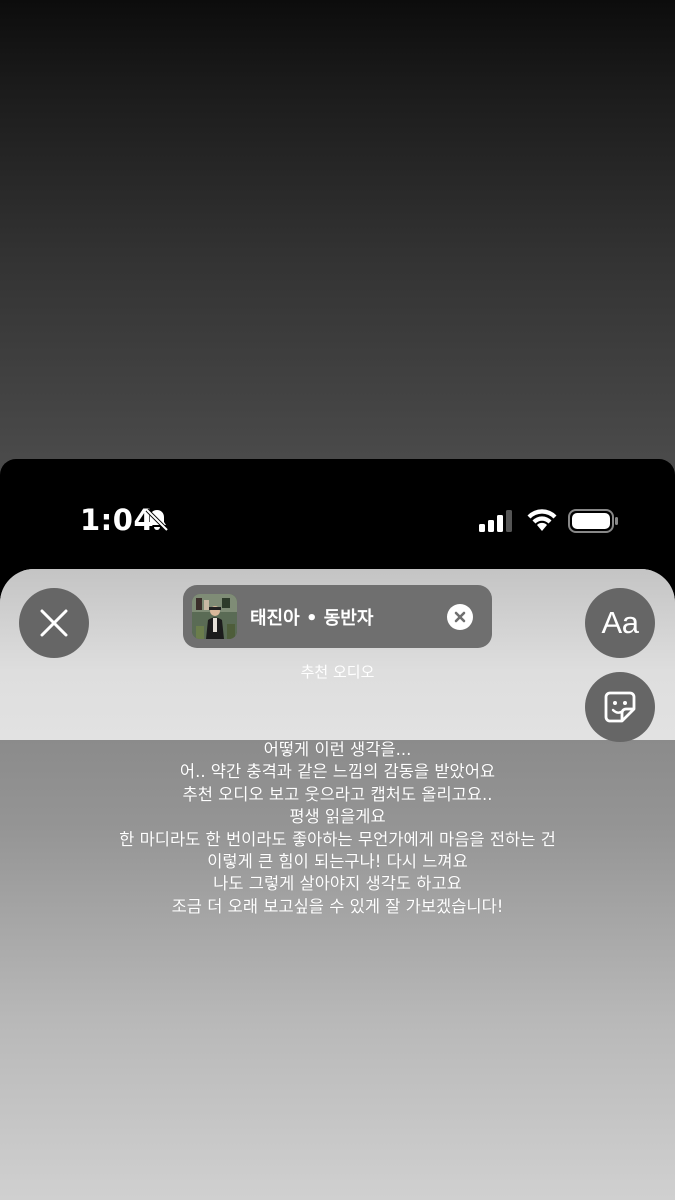 Image resolution: width=675 pixels, height=1200 pixels. I want to click on recommended-audio-label: 추천 오디오, so click(337, 672).